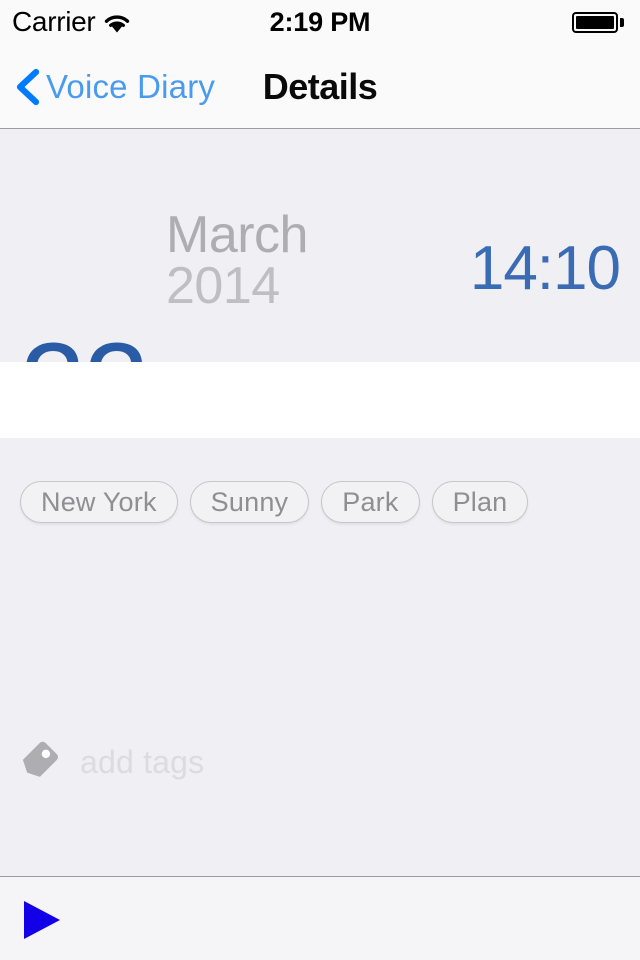 This screenshot has width=640, height=960. What do you see at coordinates (622, 22) in the screenshot?
I see `battery-nub` at bounding box center [622, 22].